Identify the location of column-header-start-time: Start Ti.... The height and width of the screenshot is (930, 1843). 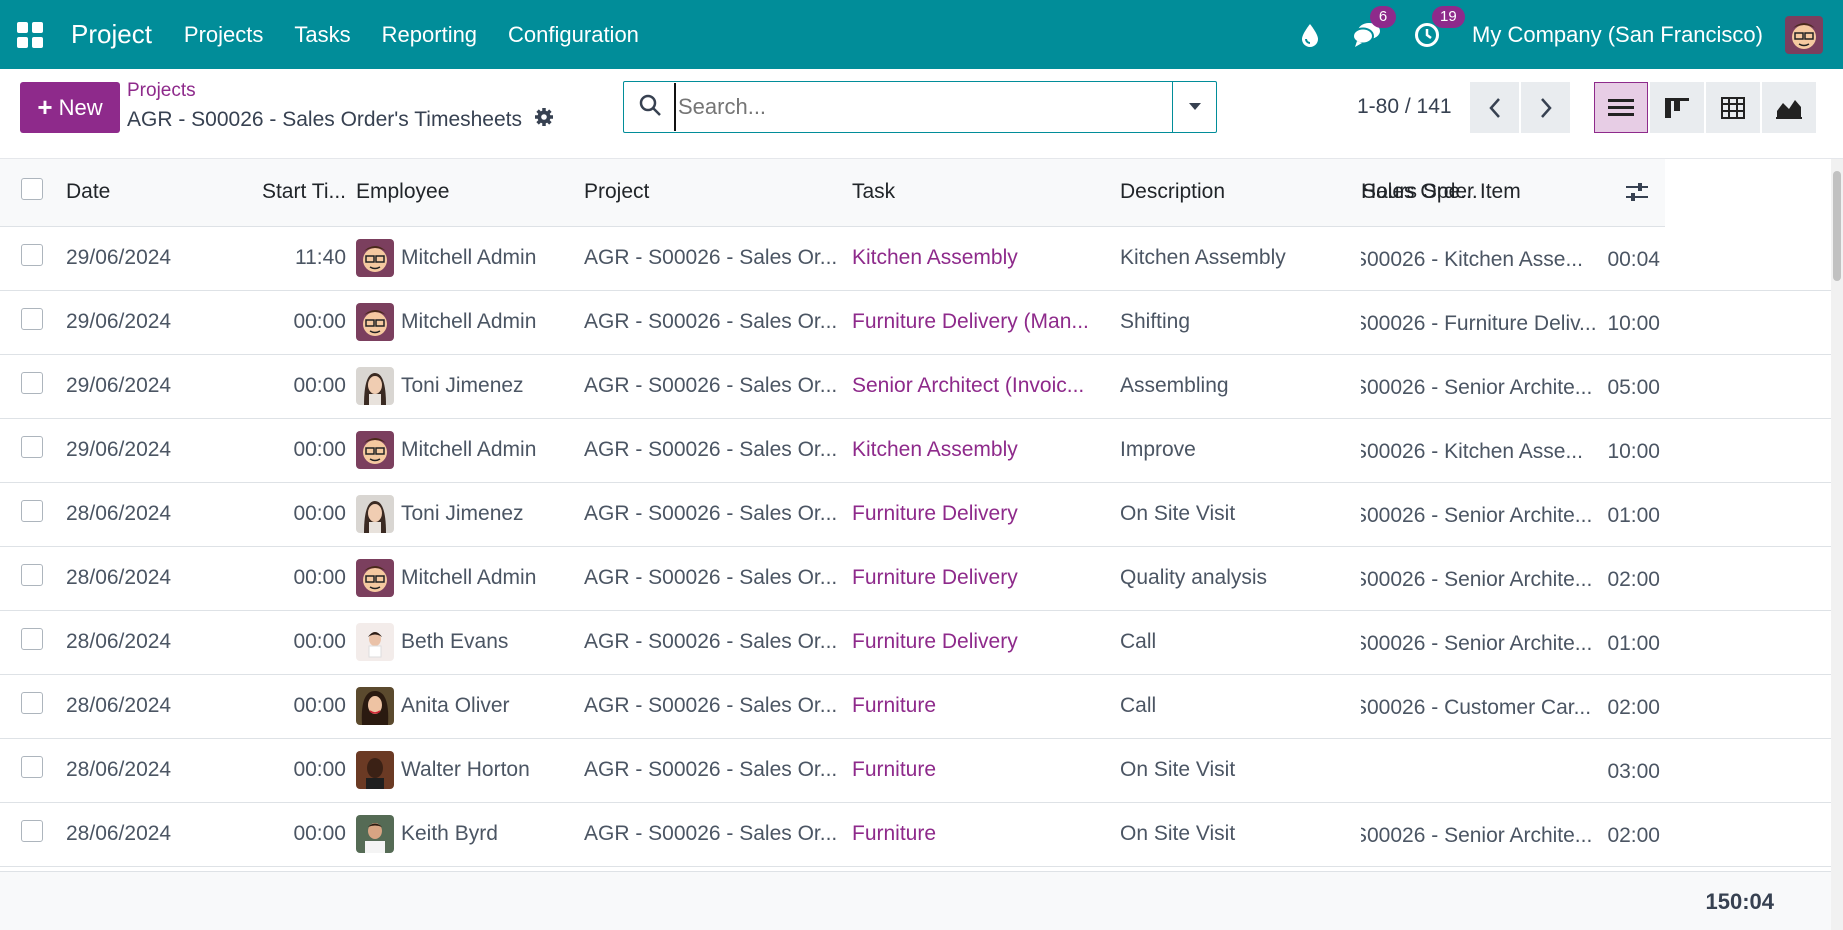
(289, 193).